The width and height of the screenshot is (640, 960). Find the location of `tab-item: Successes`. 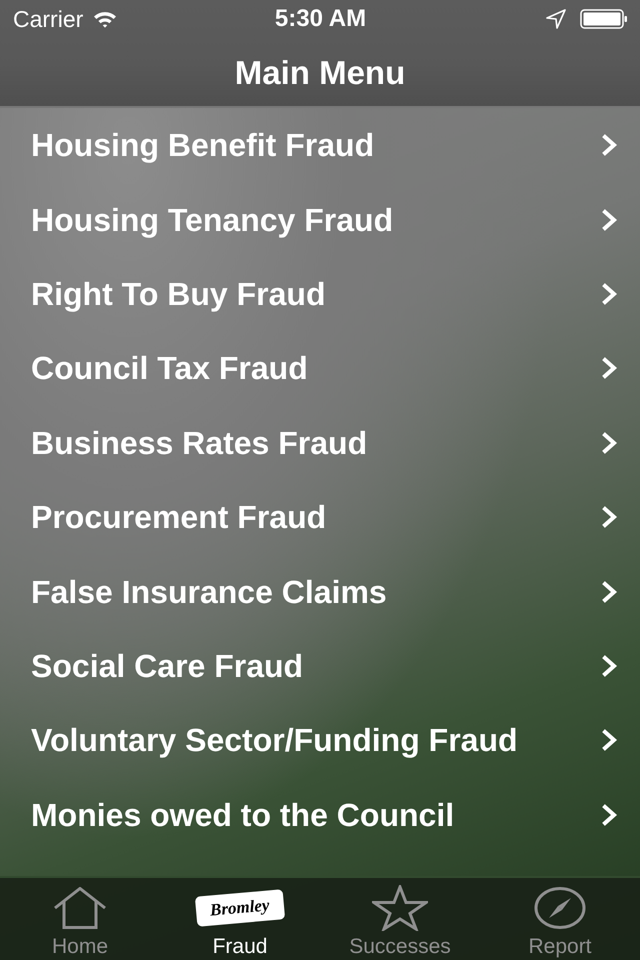

tab-item: Successes is located at coordinates (400, 919).